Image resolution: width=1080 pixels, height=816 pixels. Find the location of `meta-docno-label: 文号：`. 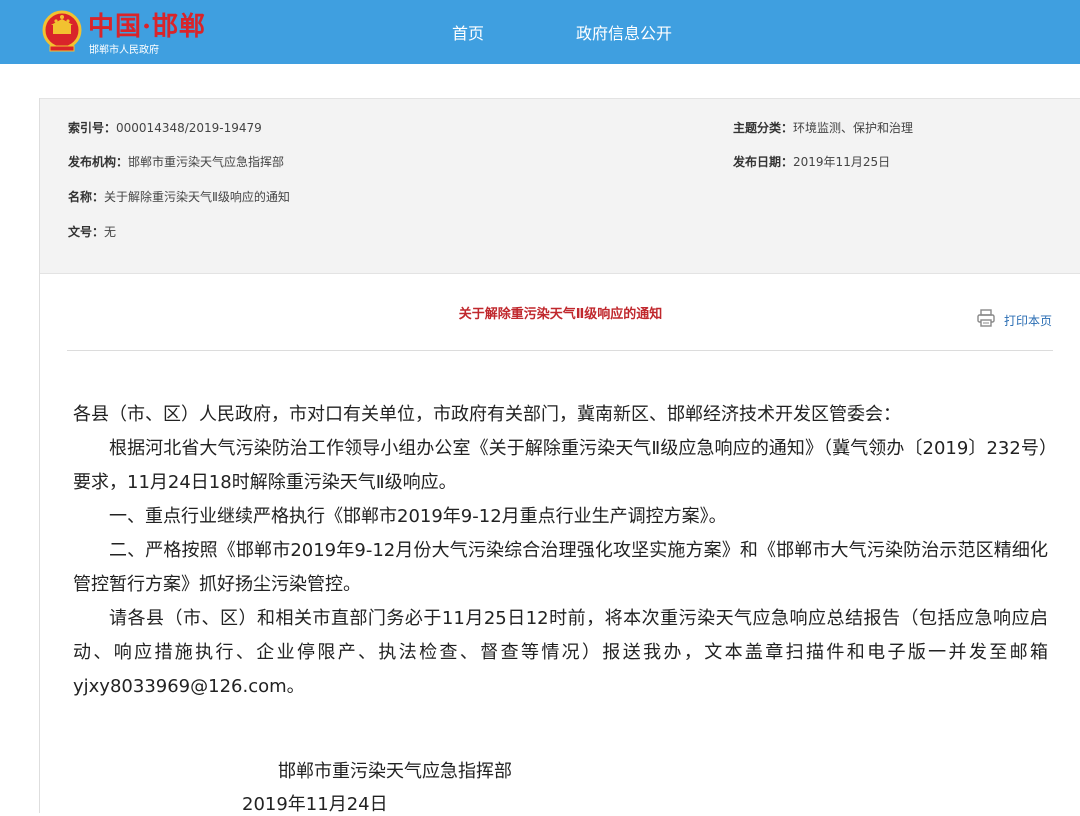

meta-docno-label: 文号： is located at coordinates (86, 232).